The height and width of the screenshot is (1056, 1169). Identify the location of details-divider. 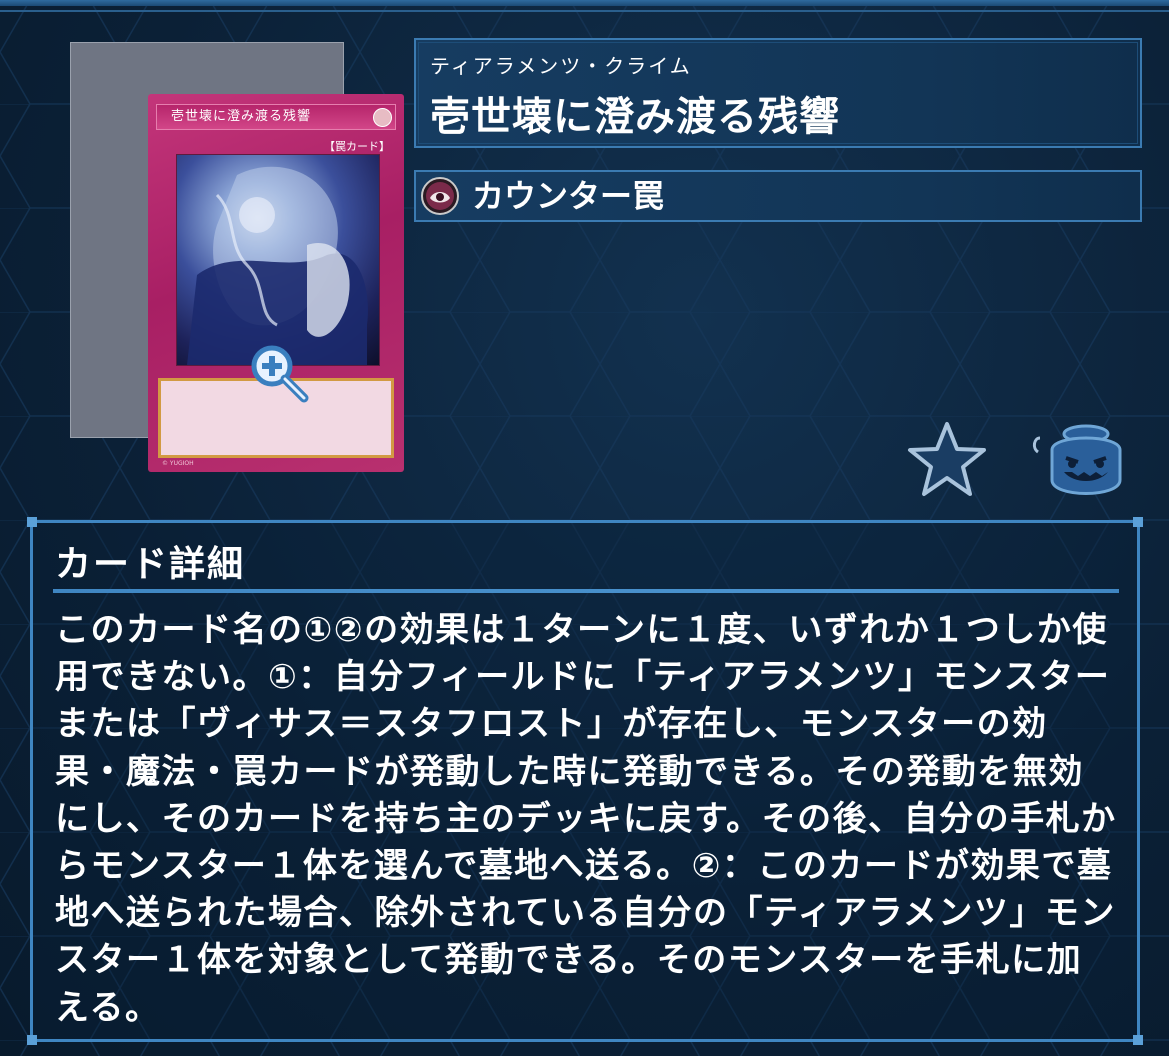
(586, 591).